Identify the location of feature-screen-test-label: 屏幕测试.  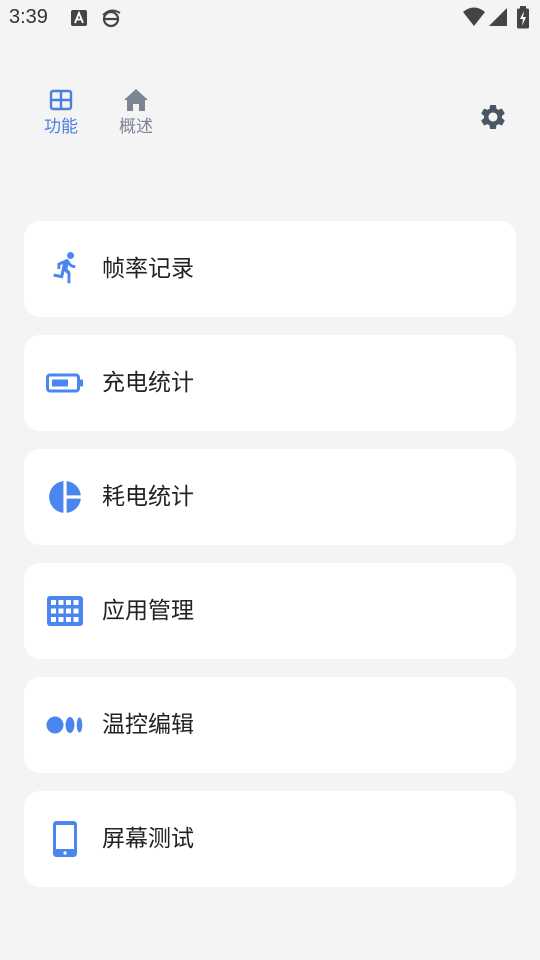
(148, 839).